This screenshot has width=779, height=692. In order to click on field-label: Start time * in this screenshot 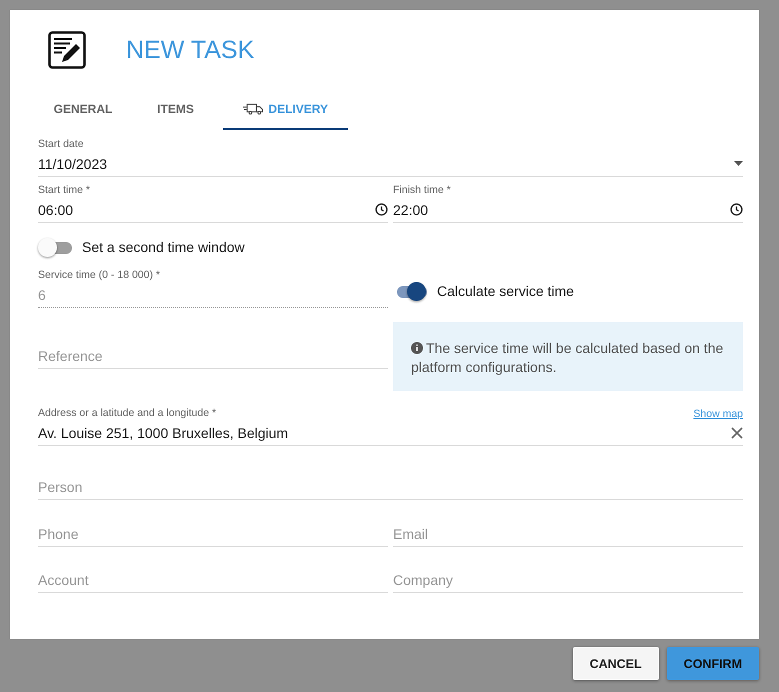, I will do `click(64, 190)`.